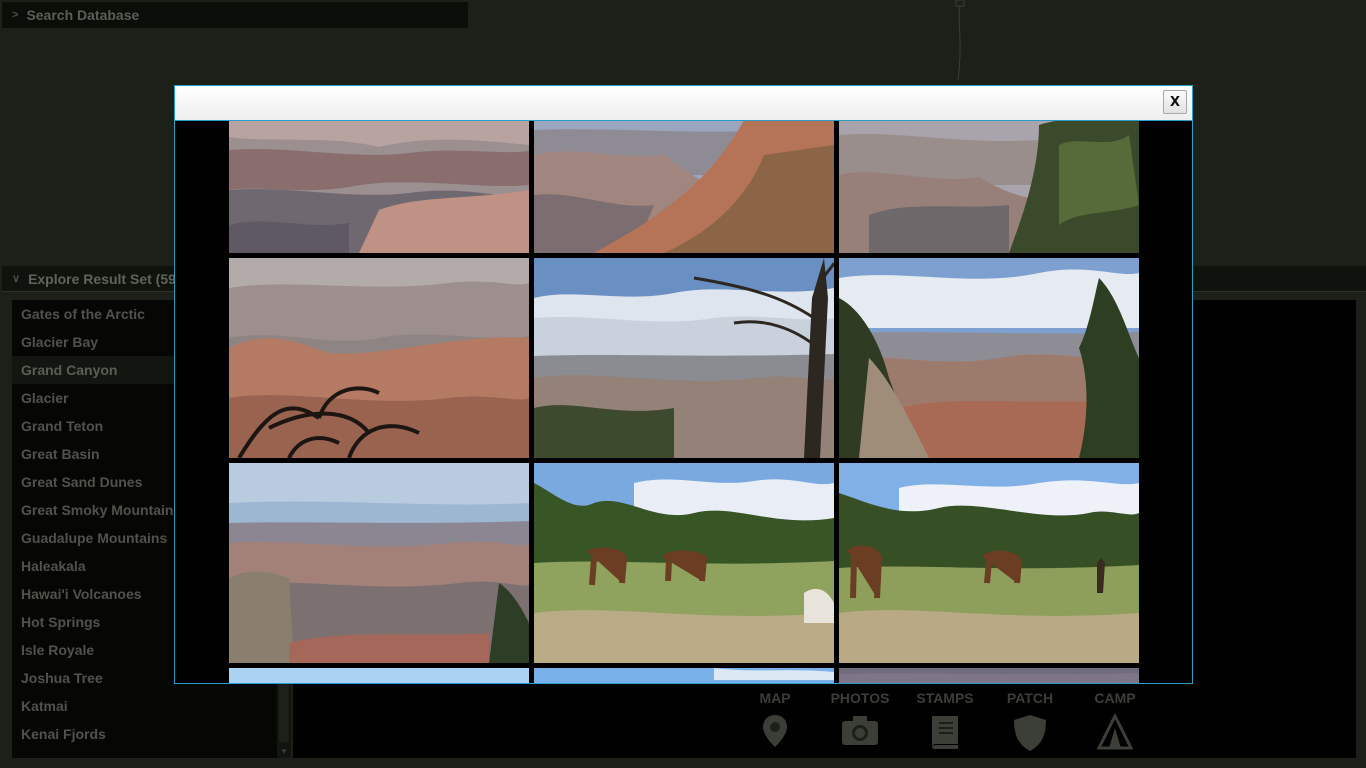  What do you see at coordinates (960, 40) in the screenshot?
I see `connector-line-icon` at bounding box center [960, 40].